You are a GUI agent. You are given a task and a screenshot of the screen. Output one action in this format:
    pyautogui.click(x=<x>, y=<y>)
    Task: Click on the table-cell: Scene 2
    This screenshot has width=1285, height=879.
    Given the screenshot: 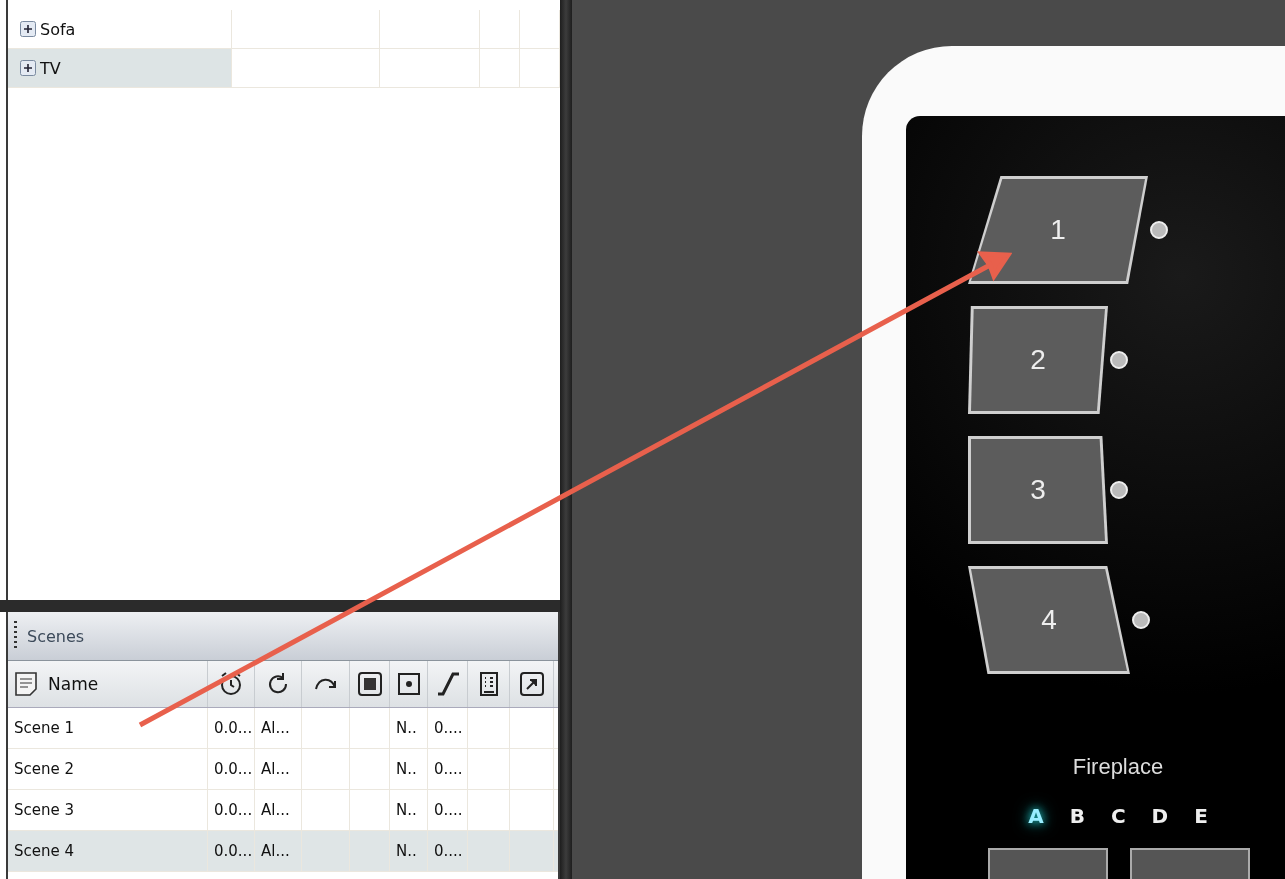 What is the action you would take?
    pyautogui.click(x=44, y=769)
    